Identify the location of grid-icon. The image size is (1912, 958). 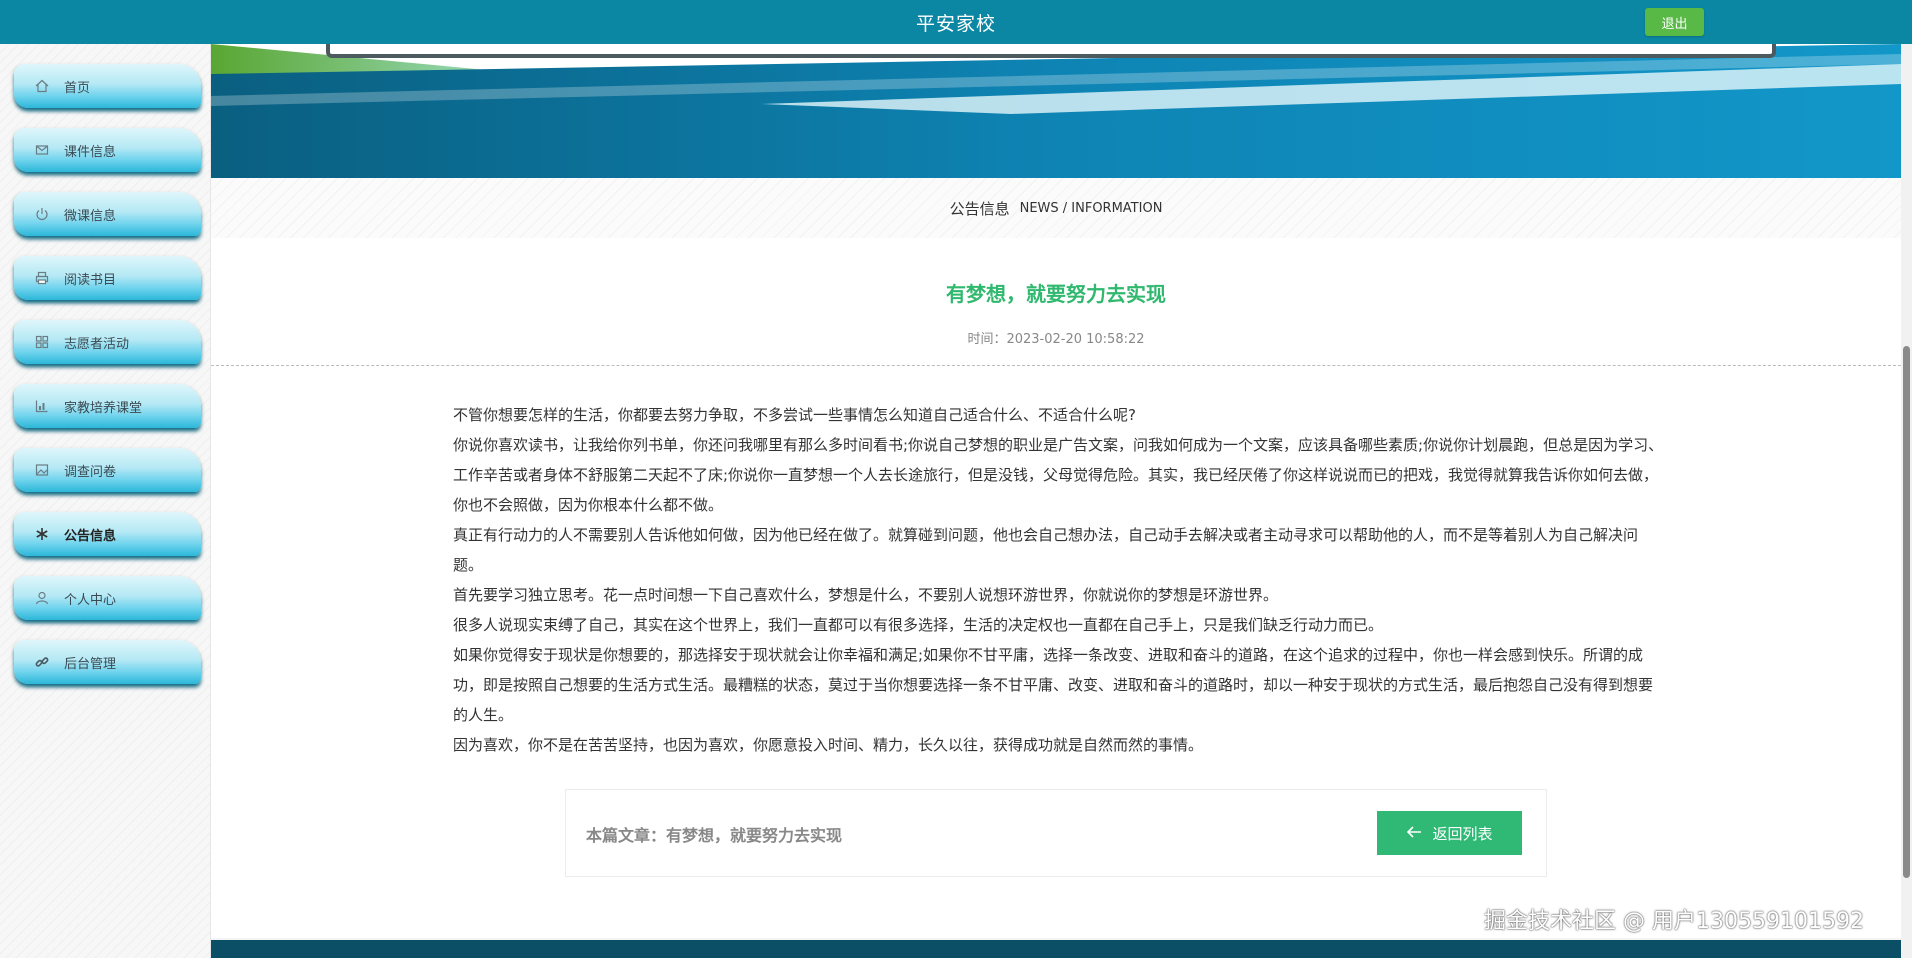
(42, 342).